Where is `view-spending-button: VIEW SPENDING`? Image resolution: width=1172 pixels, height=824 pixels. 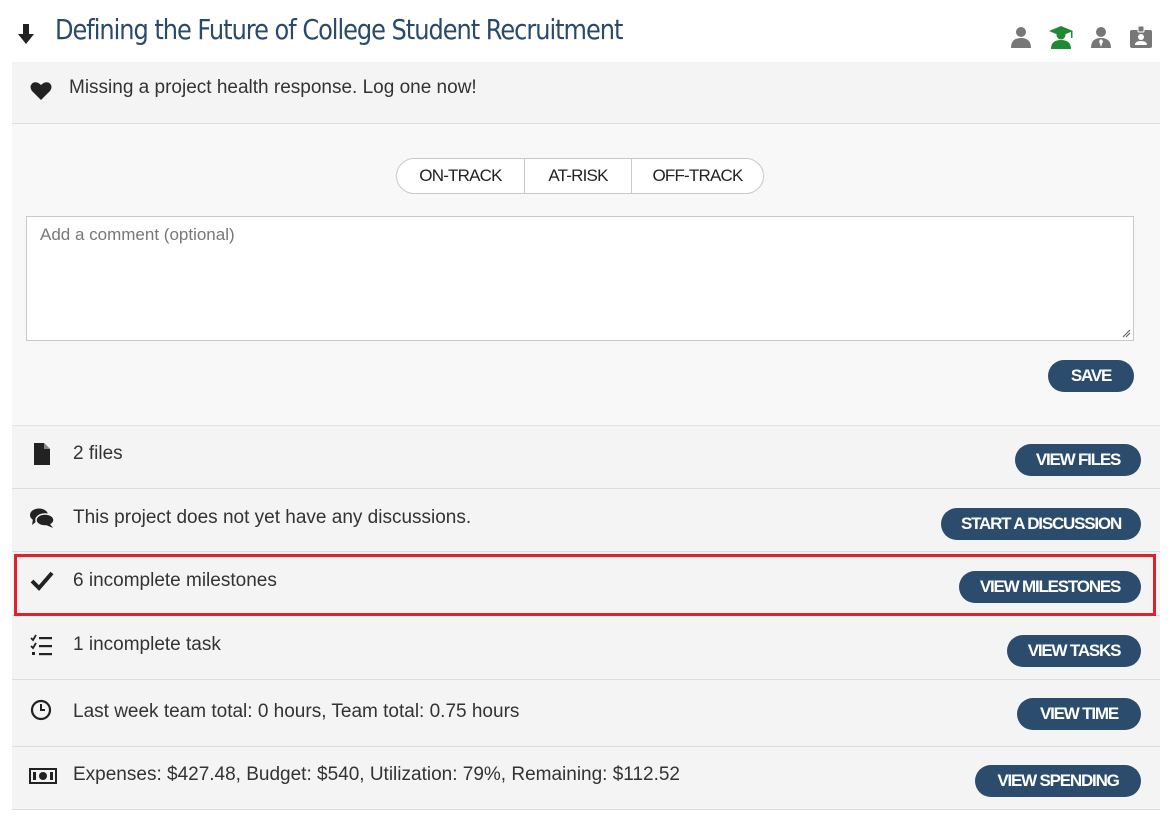
view-spending-button: VIEW SPENDING is located at coordinates (1058, 781).